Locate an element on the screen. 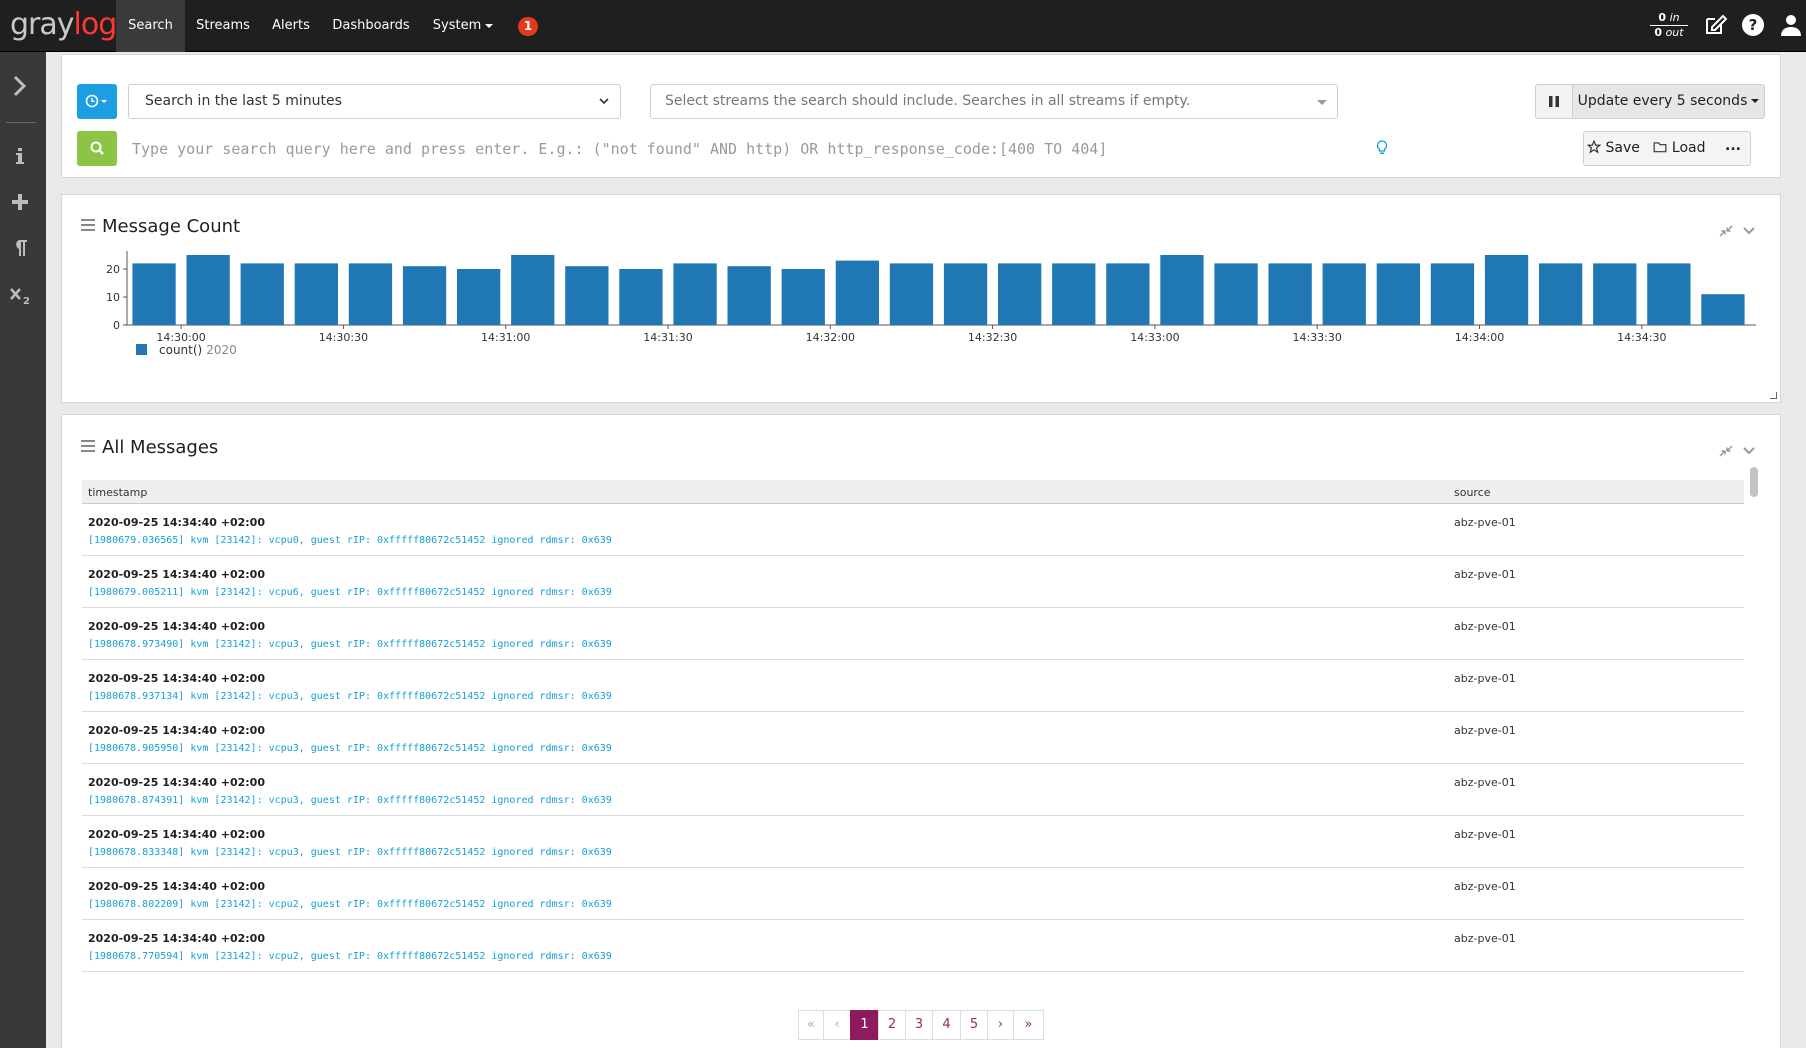 This screenshot has width=1806, height=1048. widget-resize-handle is located at coordinates (1773, 395).